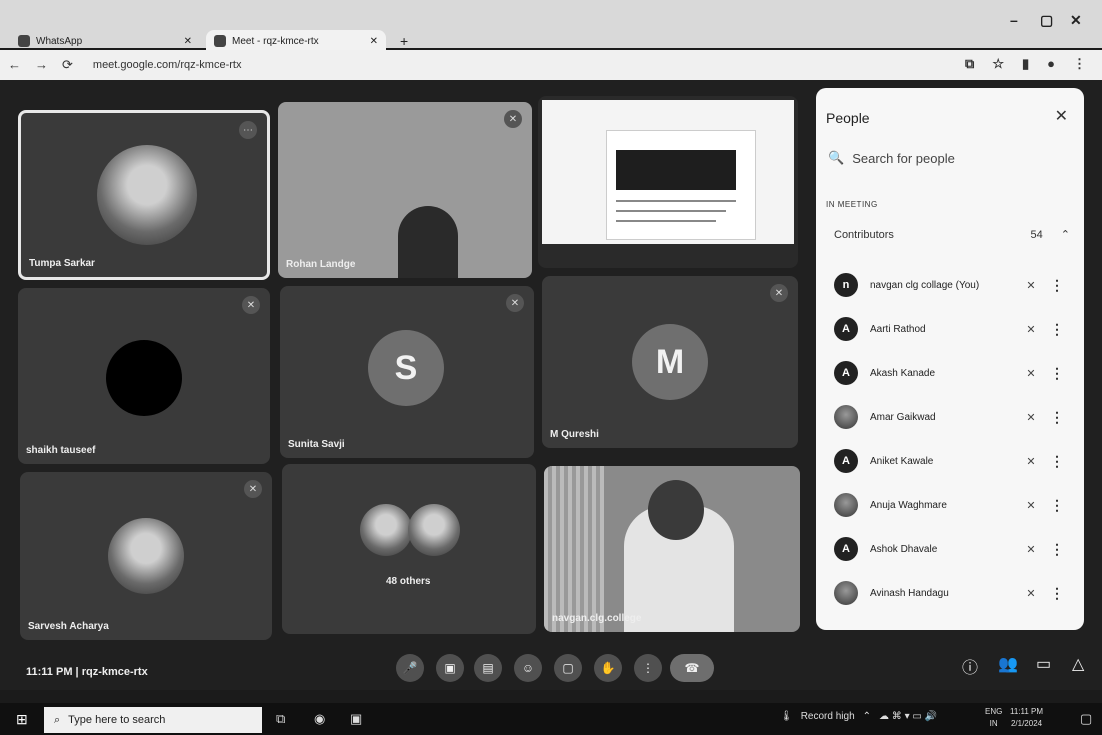 This screenshot has height=735, width=1102. I want to click on new-tab-icon: +, so click(404, 41).